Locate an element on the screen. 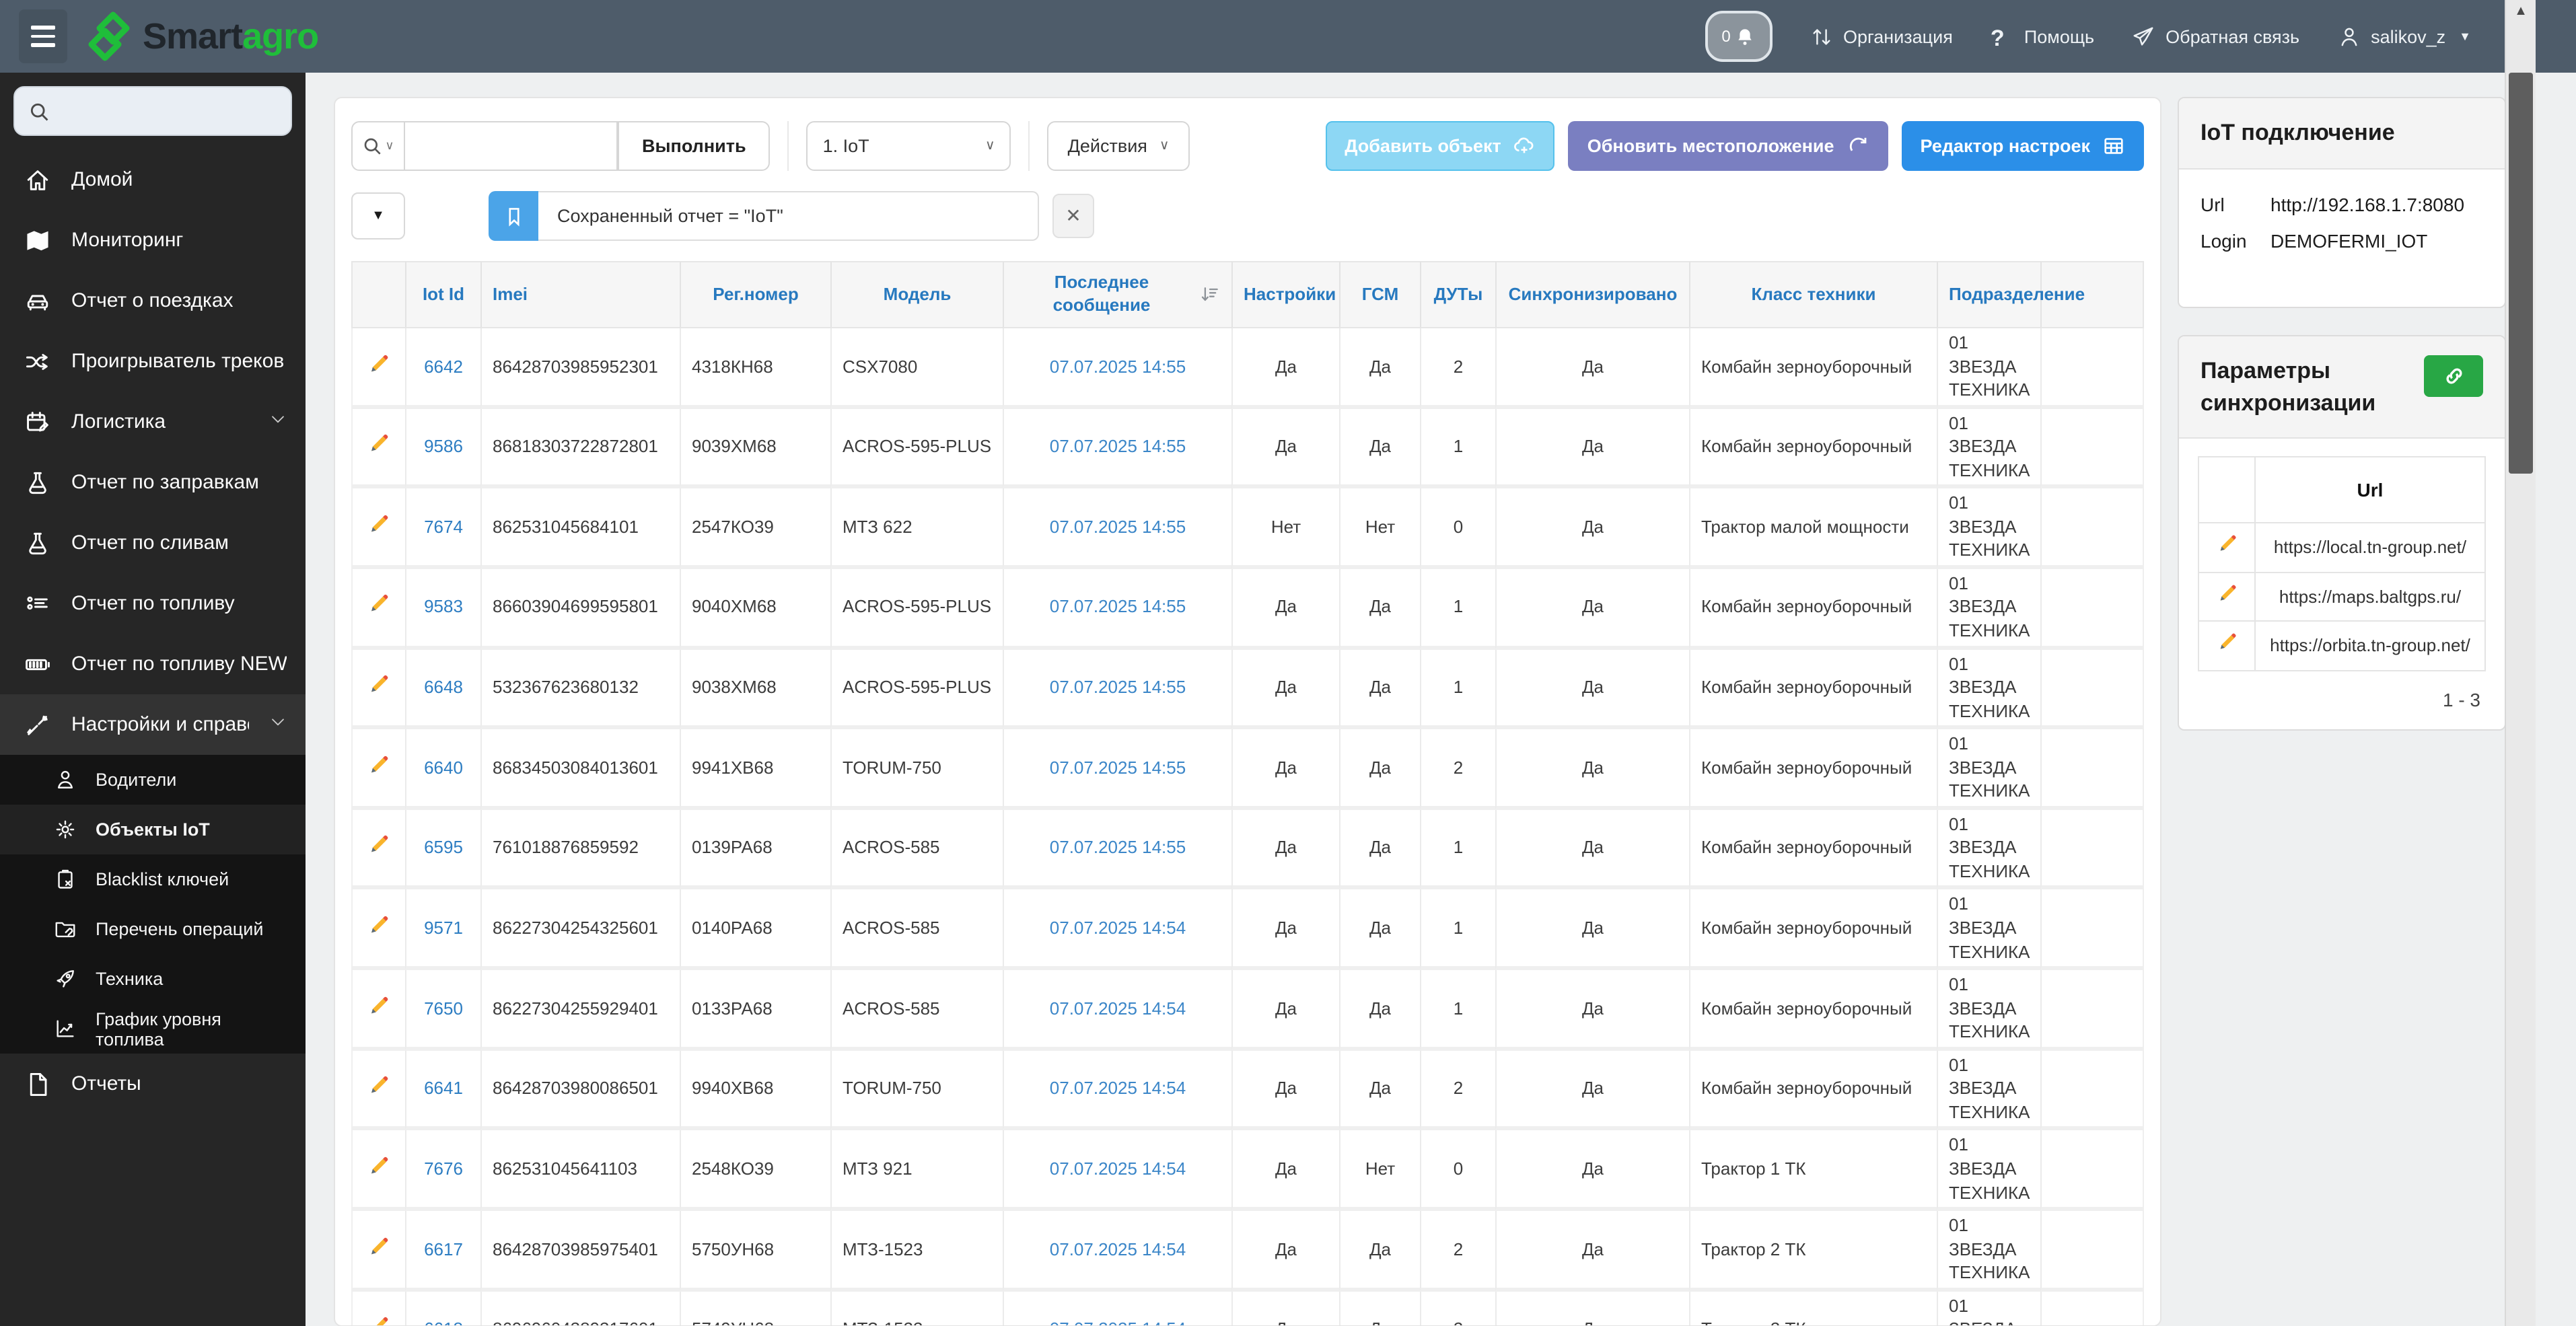  navbar-item-swap: Организация is located at coordinates (1881, 36).